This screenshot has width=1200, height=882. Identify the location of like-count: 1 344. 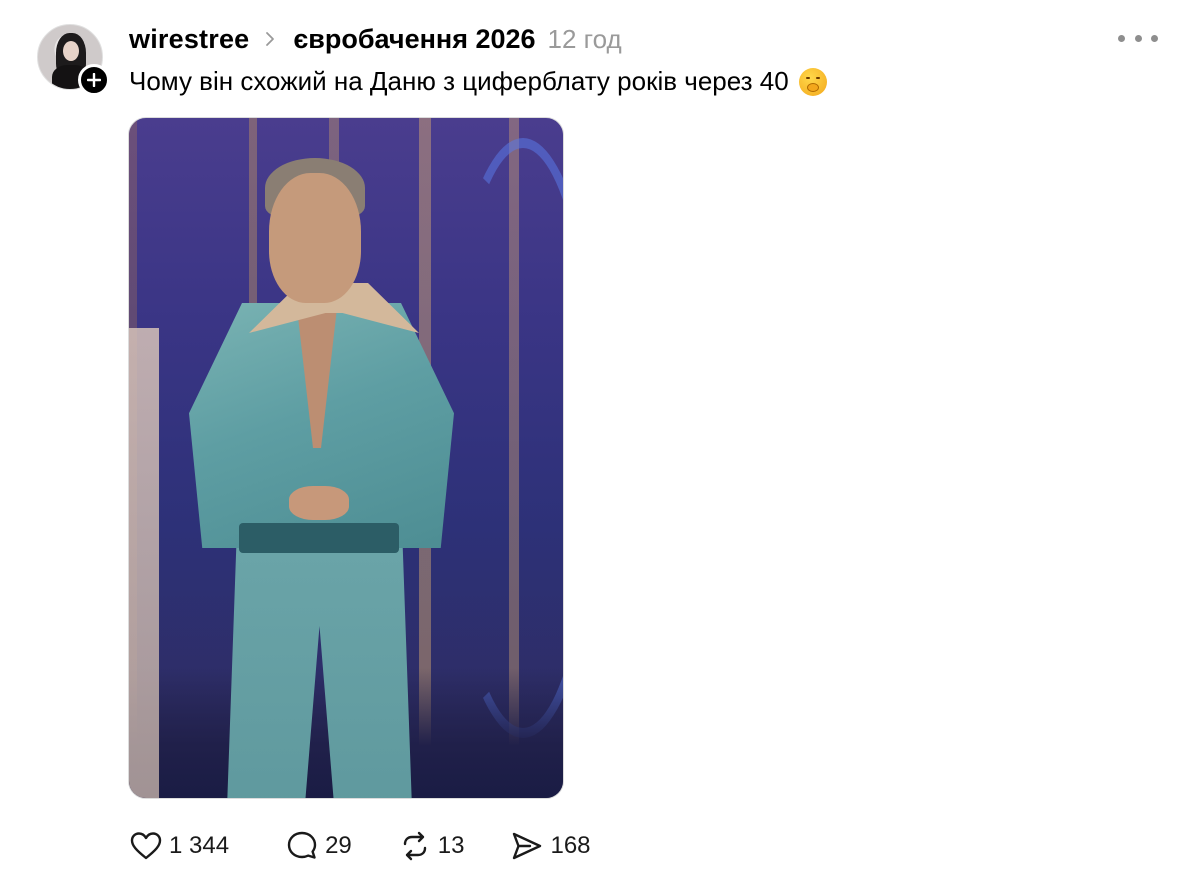
(199, 845).